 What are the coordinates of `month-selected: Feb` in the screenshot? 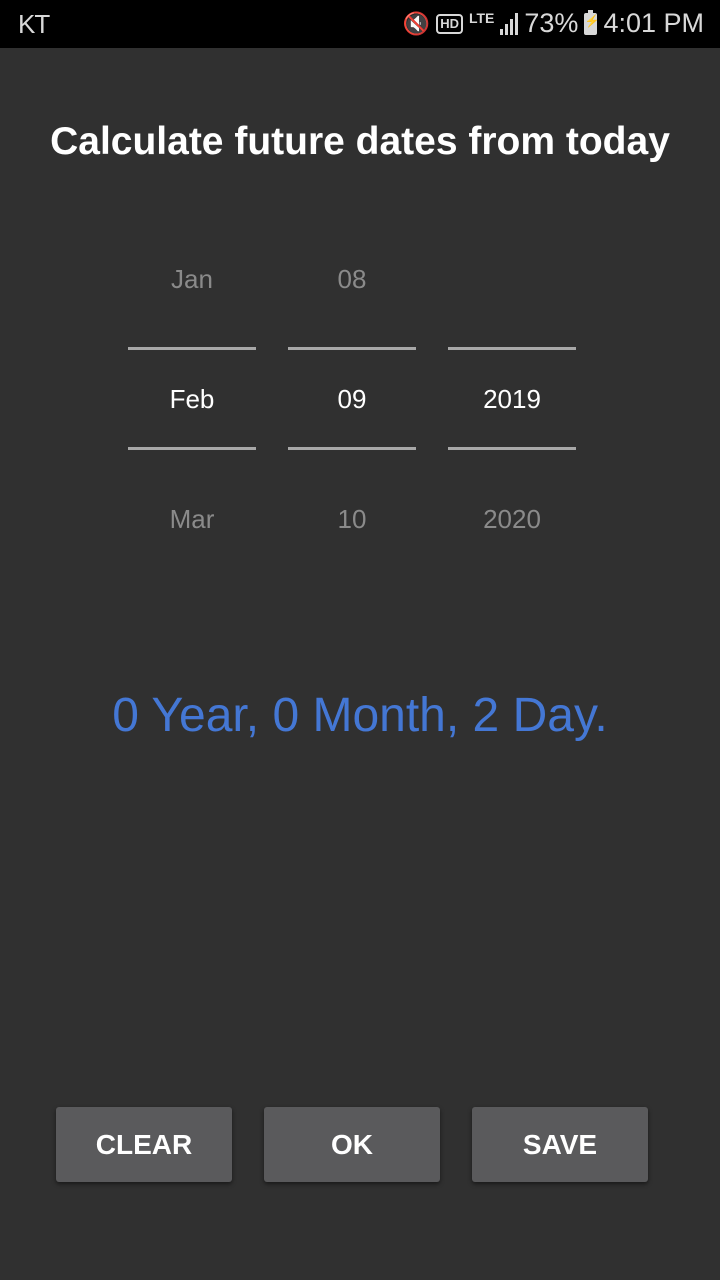 It's located at (192, 399).